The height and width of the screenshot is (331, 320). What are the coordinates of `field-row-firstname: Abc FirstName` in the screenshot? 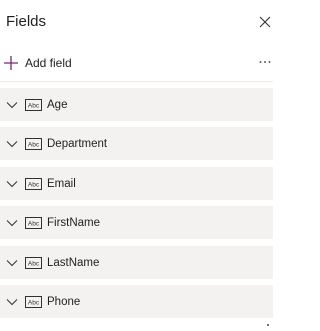 It's located at (136, 222).